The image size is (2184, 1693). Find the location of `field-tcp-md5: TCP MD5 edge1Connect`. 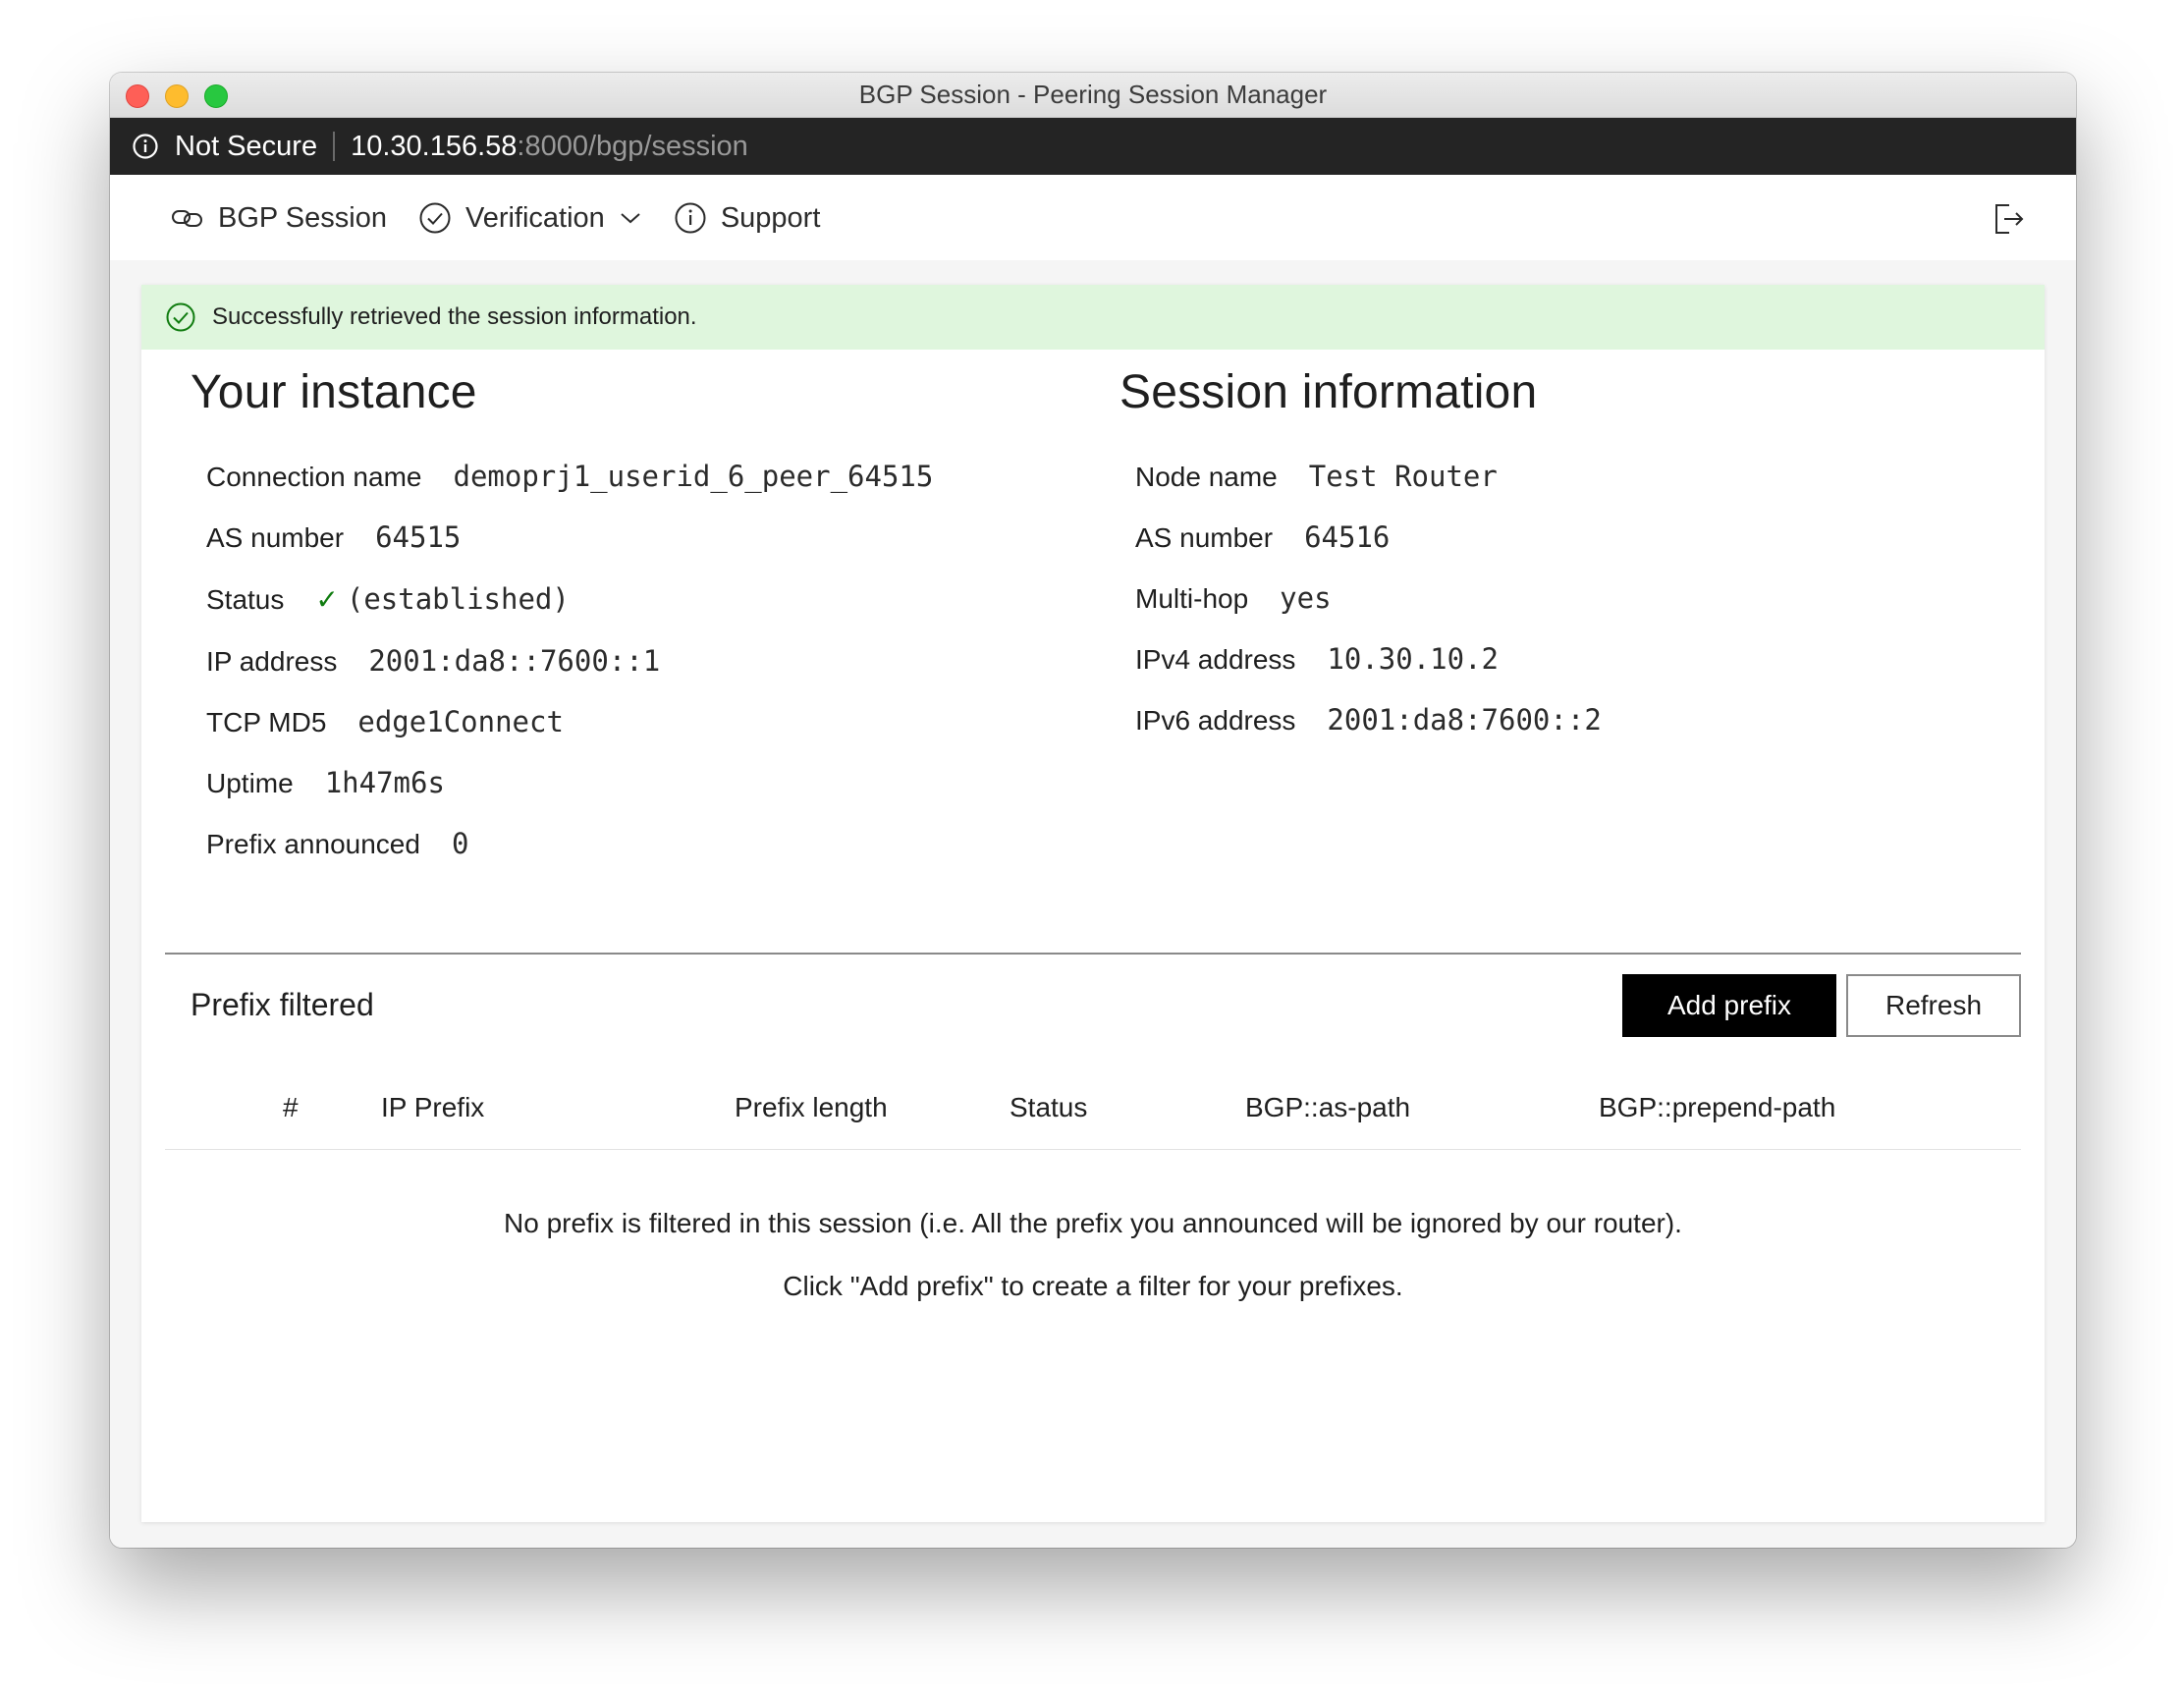

field-tcp-md5: TCP MD5 edge1Connect is located at coordinates (385, 721).